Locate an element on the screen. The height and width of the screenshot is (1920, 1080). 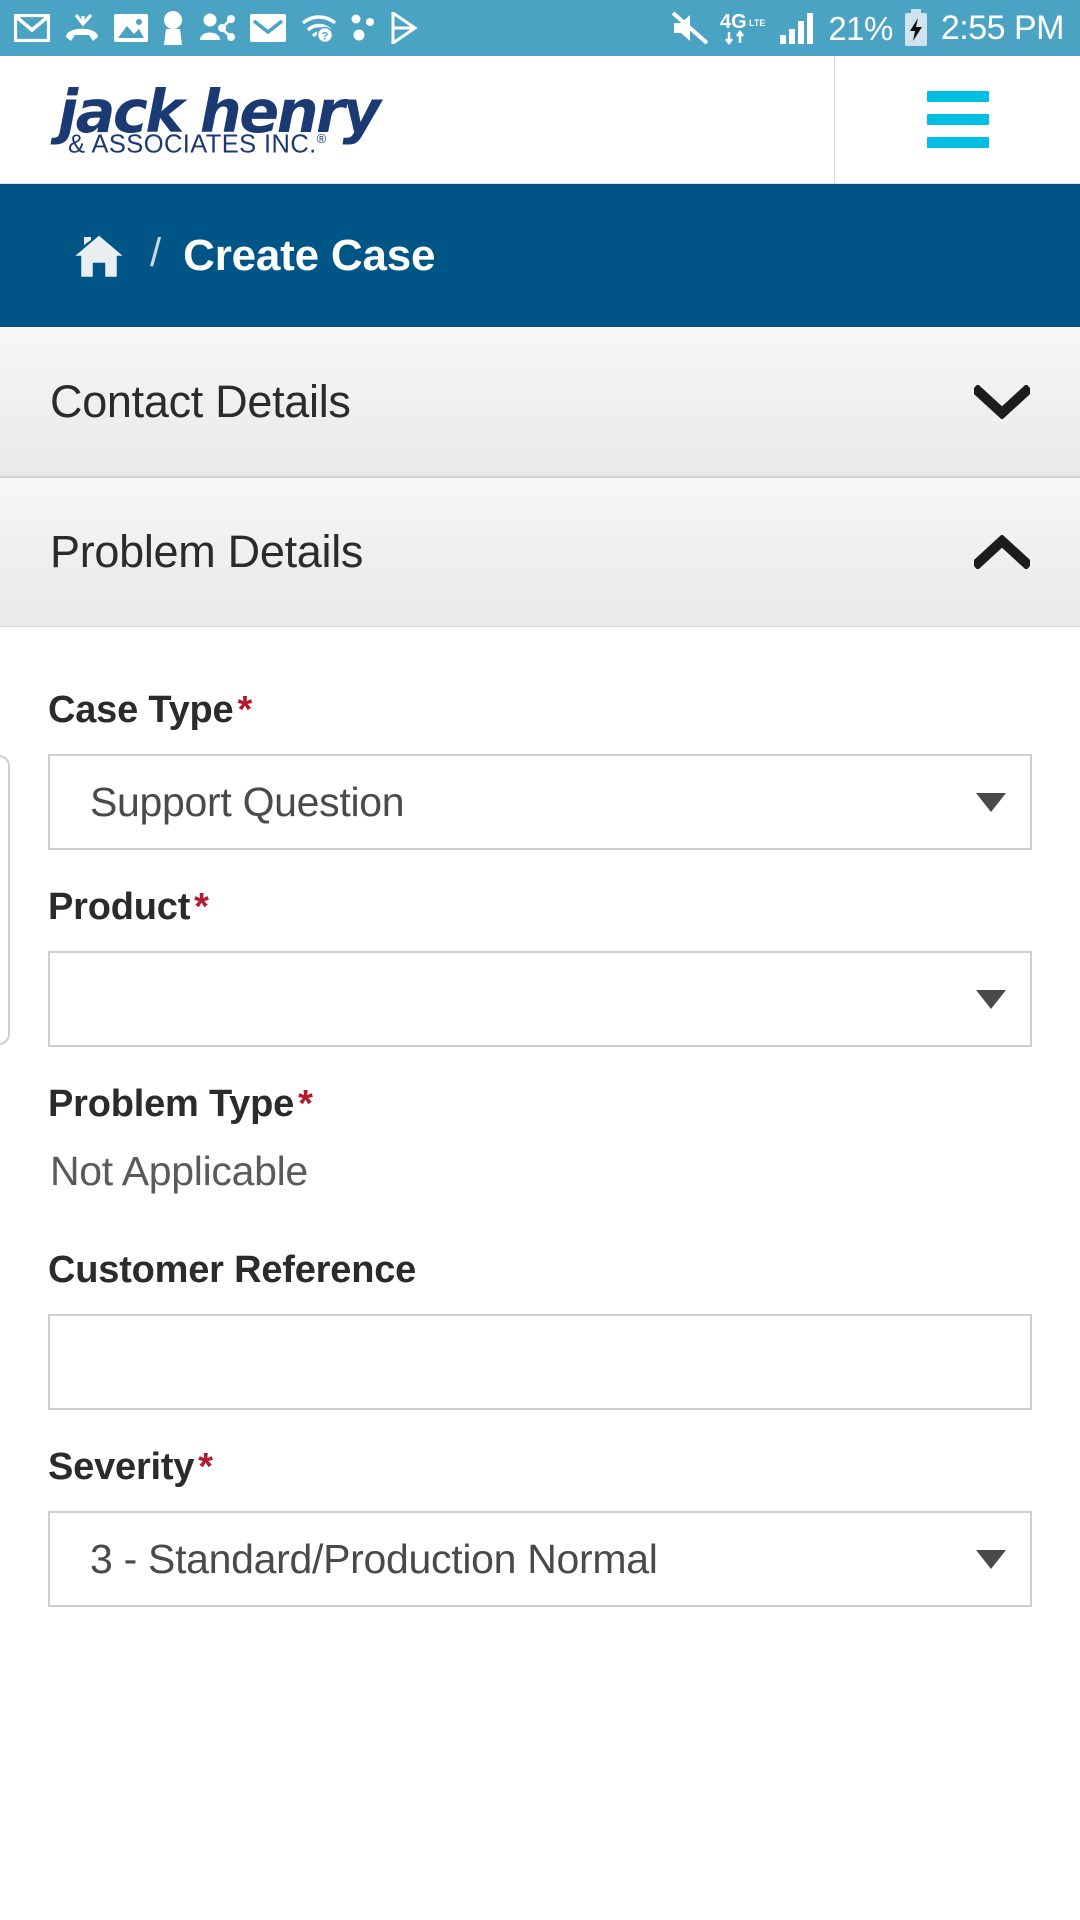
menu-button is located at coordinates (957, 119).